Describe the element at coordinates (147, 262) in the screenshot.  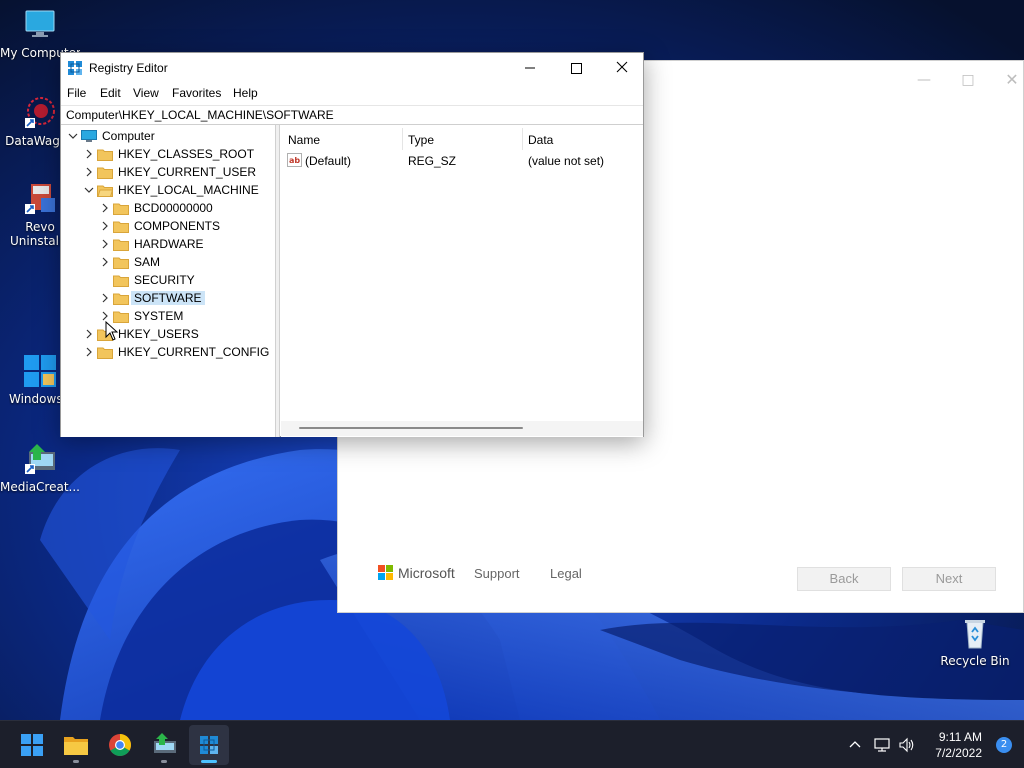
I see `tree-label: SAM` at that location.